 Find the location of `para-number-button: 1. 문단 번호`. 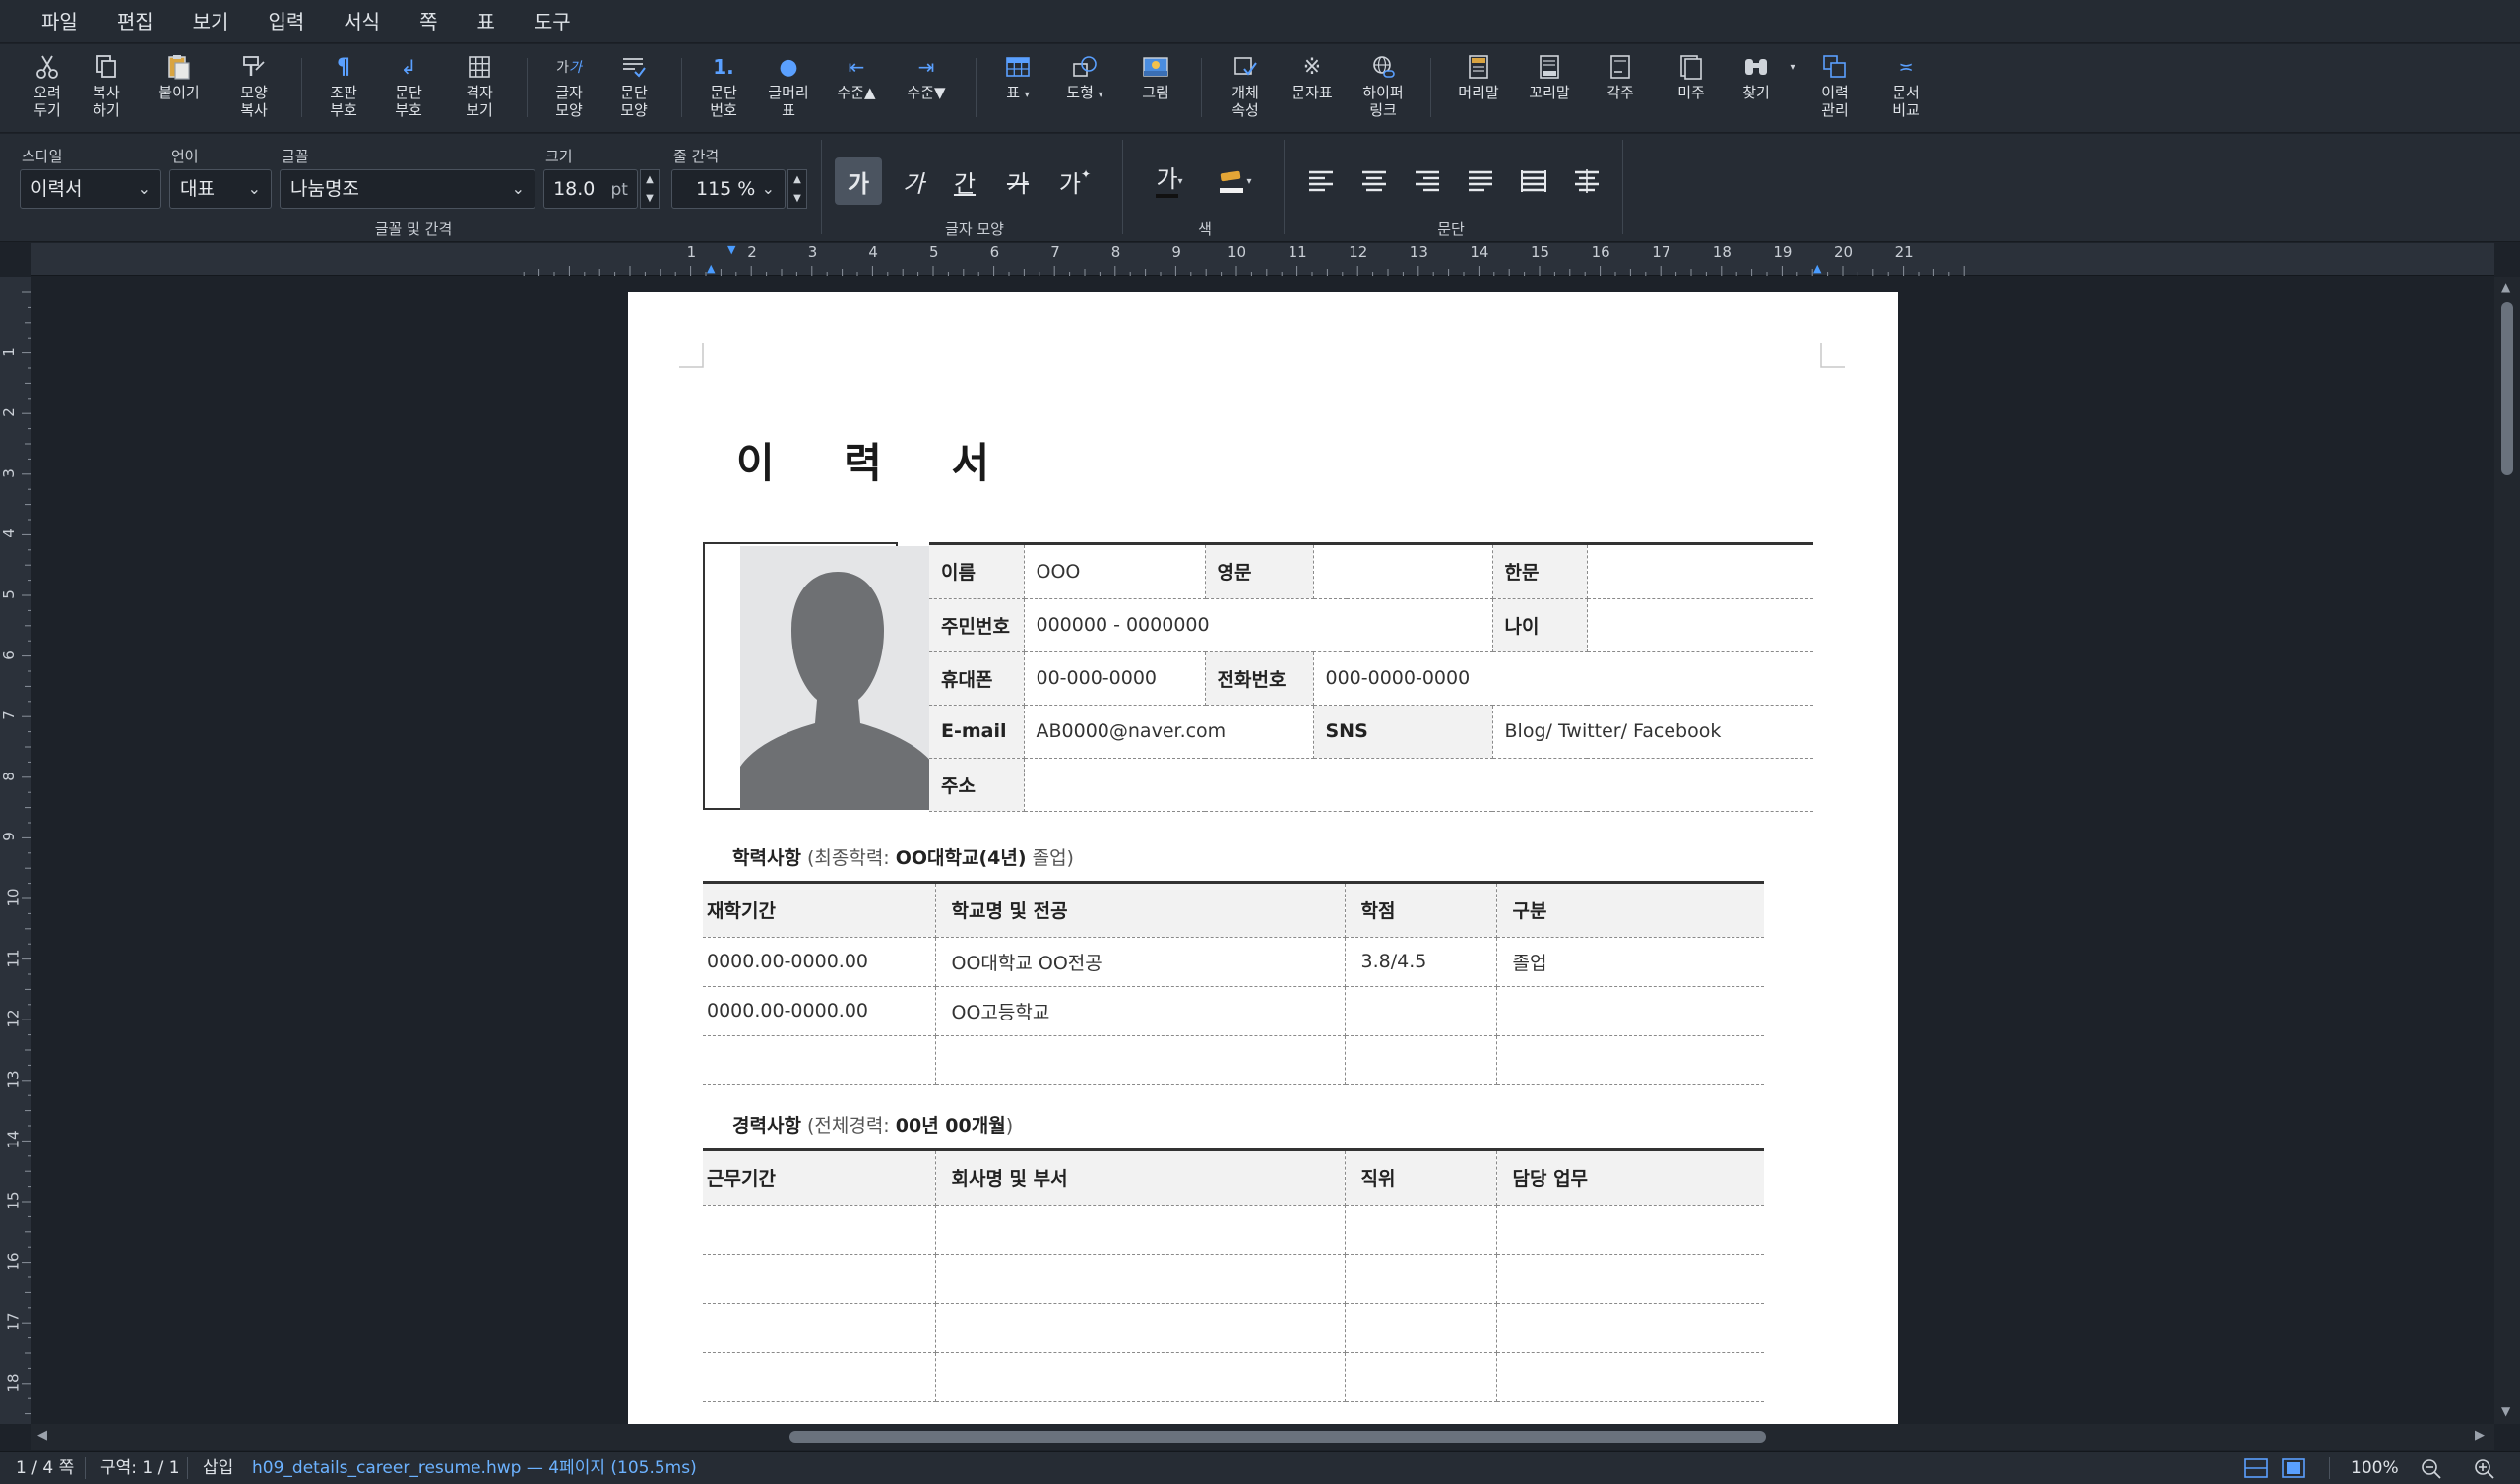

para-number-button: 1. 문단 번호 is located at coordinates (723, 87).